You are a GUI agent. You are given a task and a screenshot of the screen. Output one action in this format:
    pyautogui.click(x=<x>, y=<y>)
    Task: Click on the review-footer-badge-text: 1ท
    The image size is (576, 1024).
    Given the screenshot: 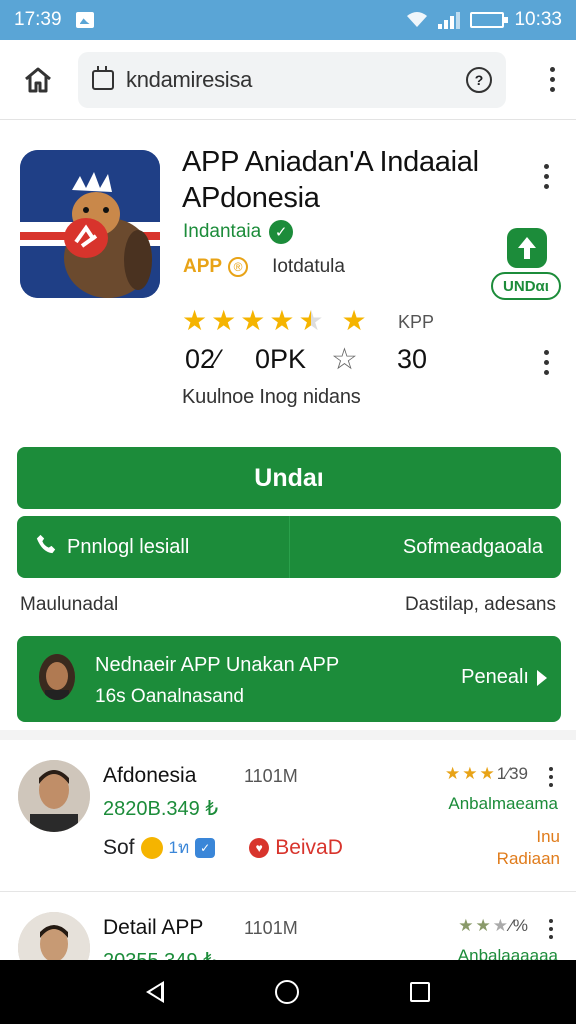 What is the action you would take?
    pyautogui.click(x=179, y=847)
    